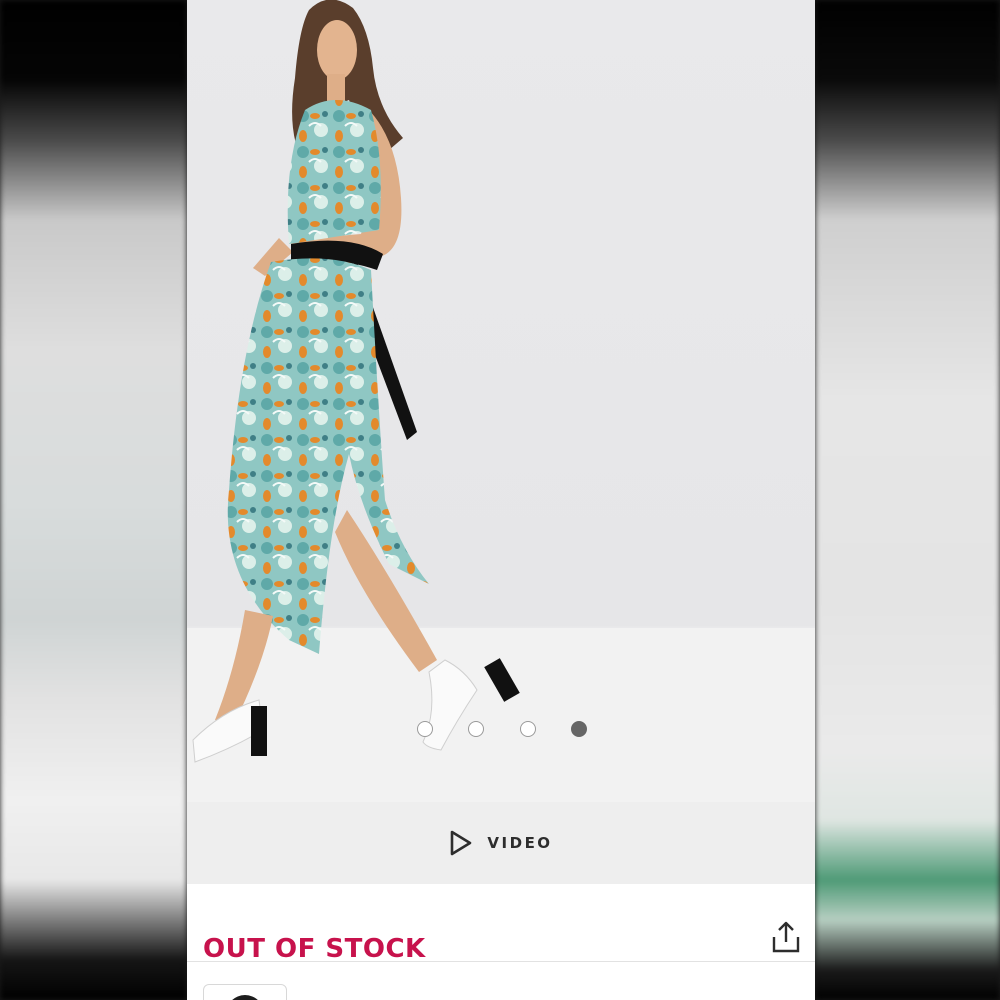 The height and width of the screenshot is (1000, 1000). Describe the element at coordinates (501, 942) in the screenshot. I see `product-info: OUT OF STOCK` at that location.